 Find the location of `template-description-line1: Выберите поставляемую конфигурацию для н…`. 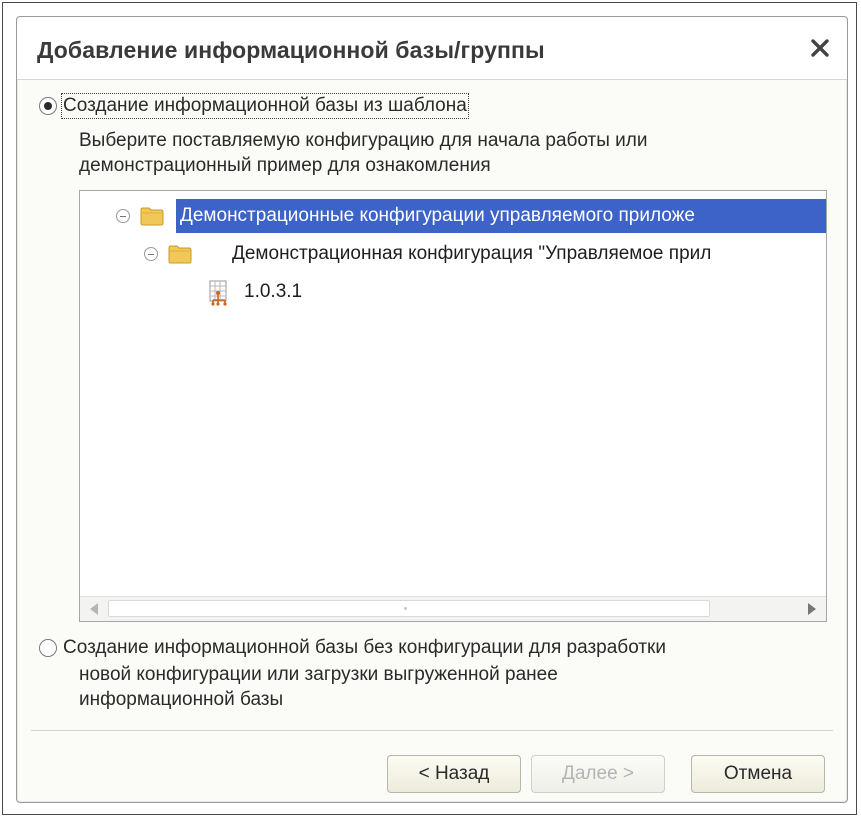

template-description-line1: Выберите поставляемую конфигурацию для н… is located at coordinates (363, 140).